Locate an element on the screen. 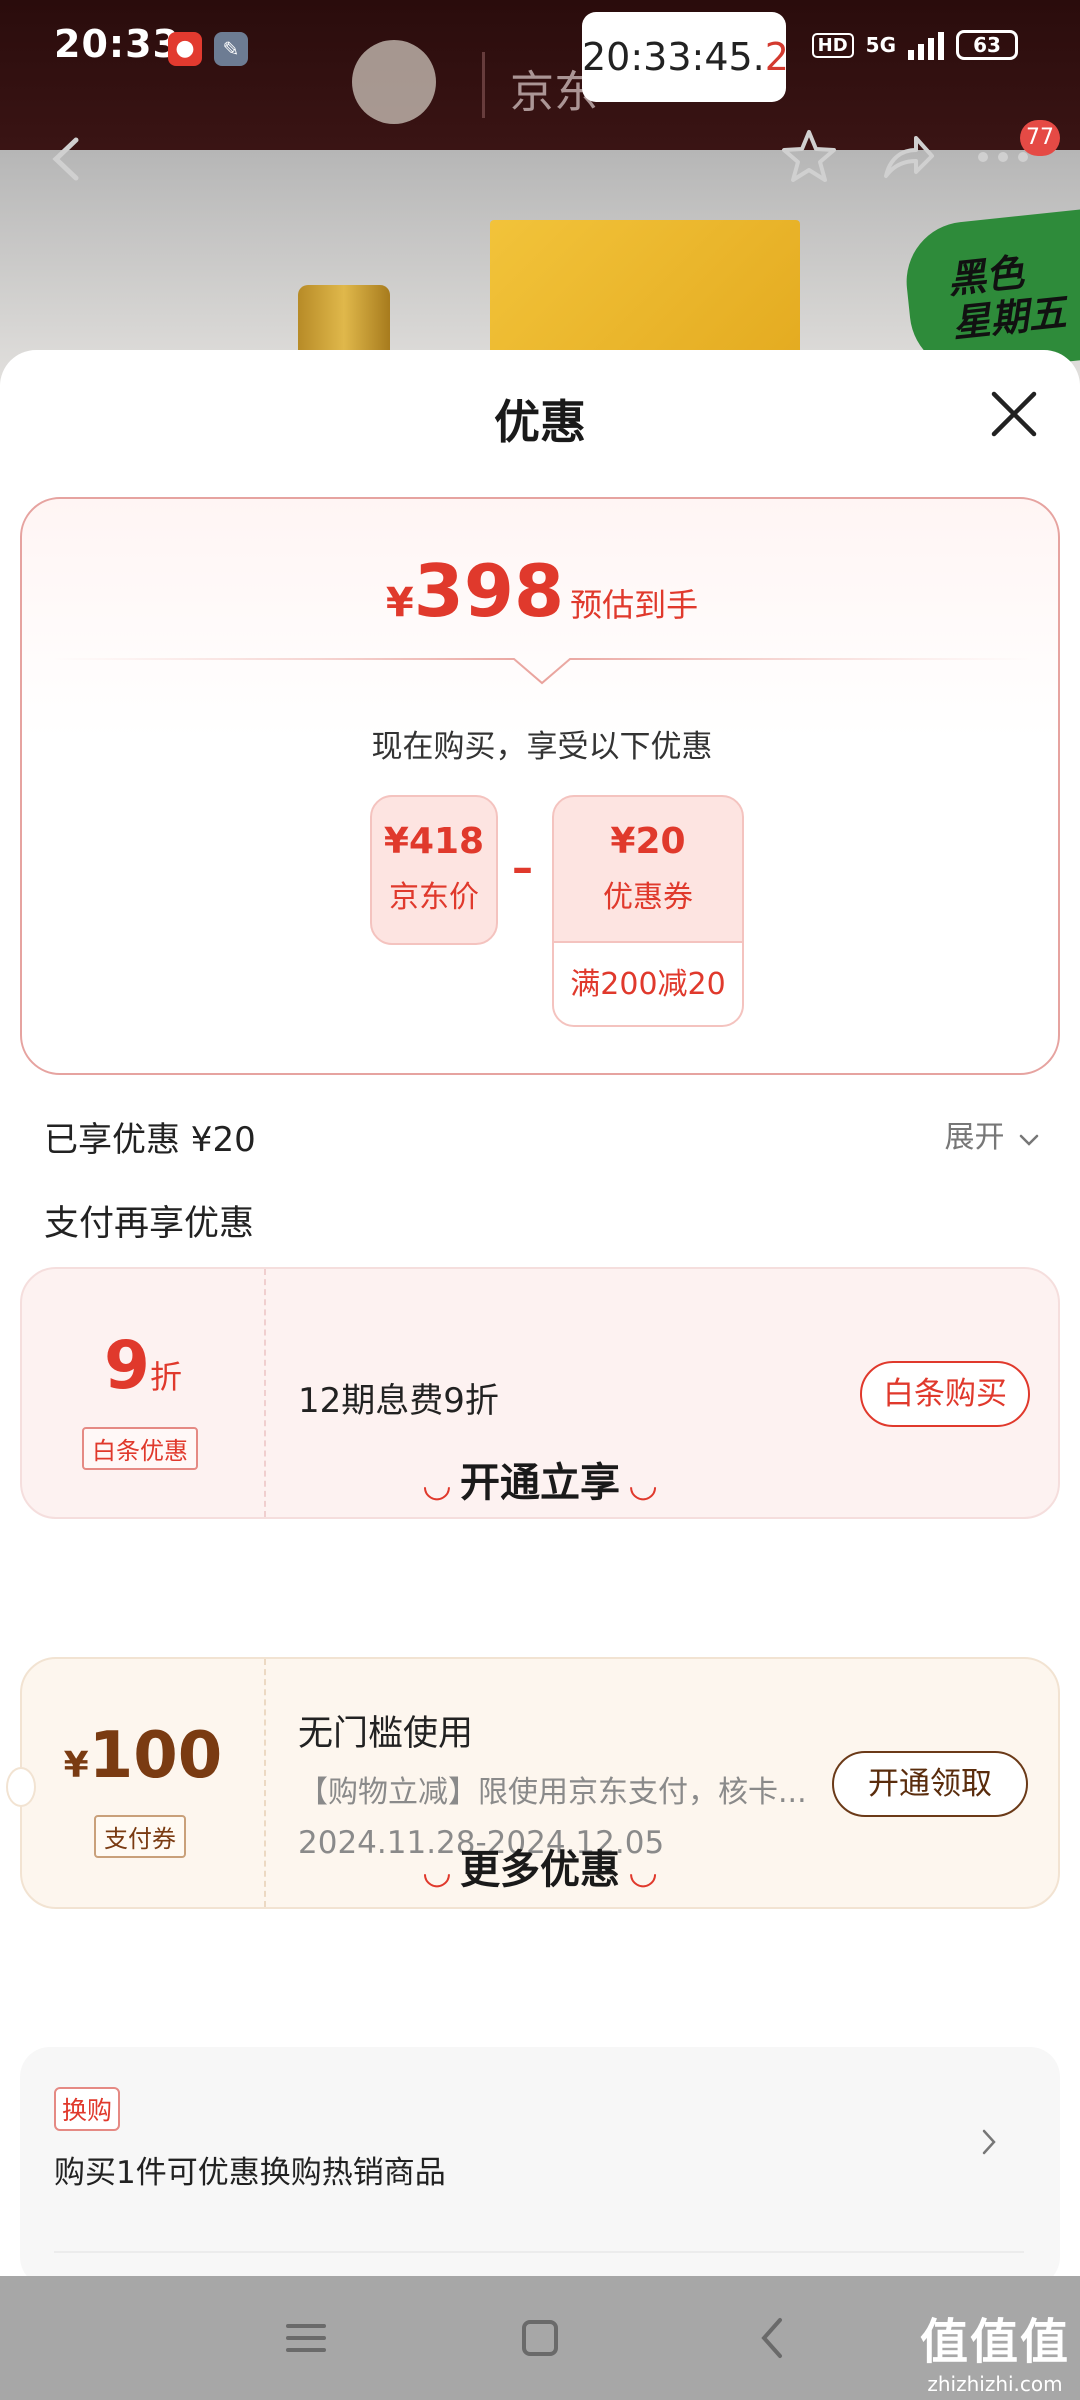  swap-desc: 购买1件可优惠换购热销商品 is located at coordinates (250, 2173).